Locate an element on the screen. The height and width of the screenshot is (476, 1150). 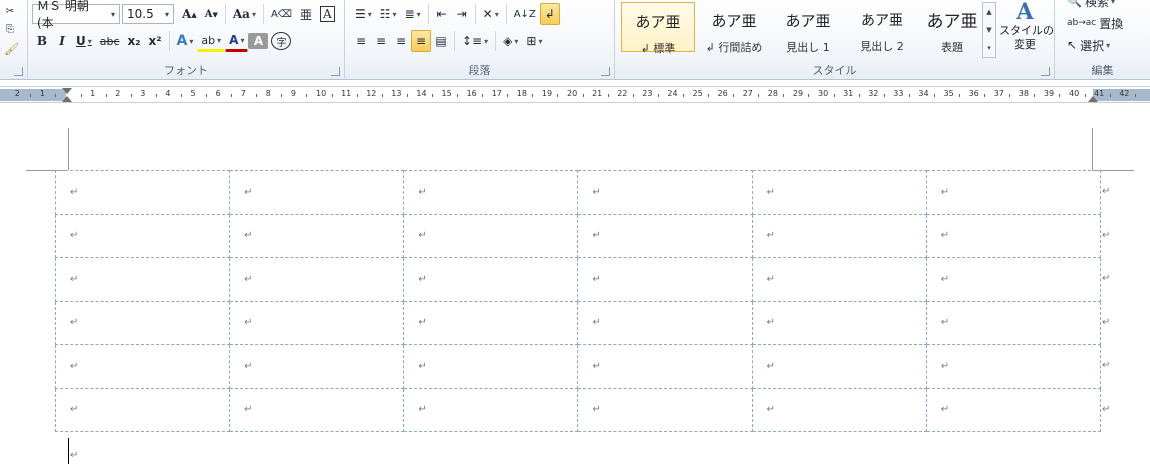
asian-layout-icon: ✕ is located at coordinates (491, 14).